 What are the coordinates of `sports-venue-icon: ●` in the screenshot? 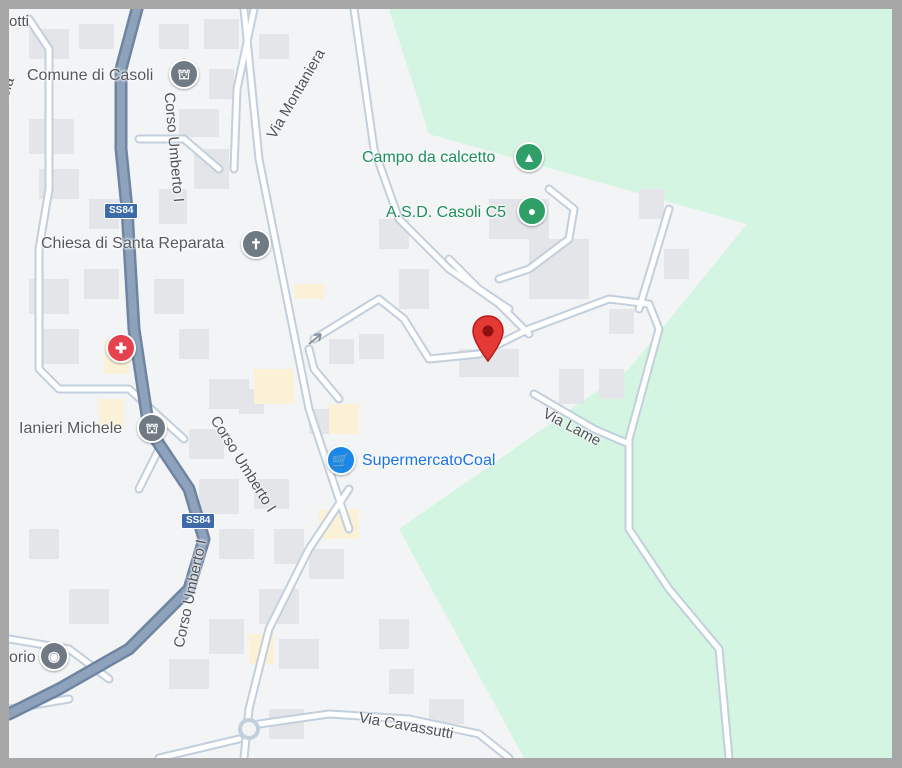 It's located at (532, 211).